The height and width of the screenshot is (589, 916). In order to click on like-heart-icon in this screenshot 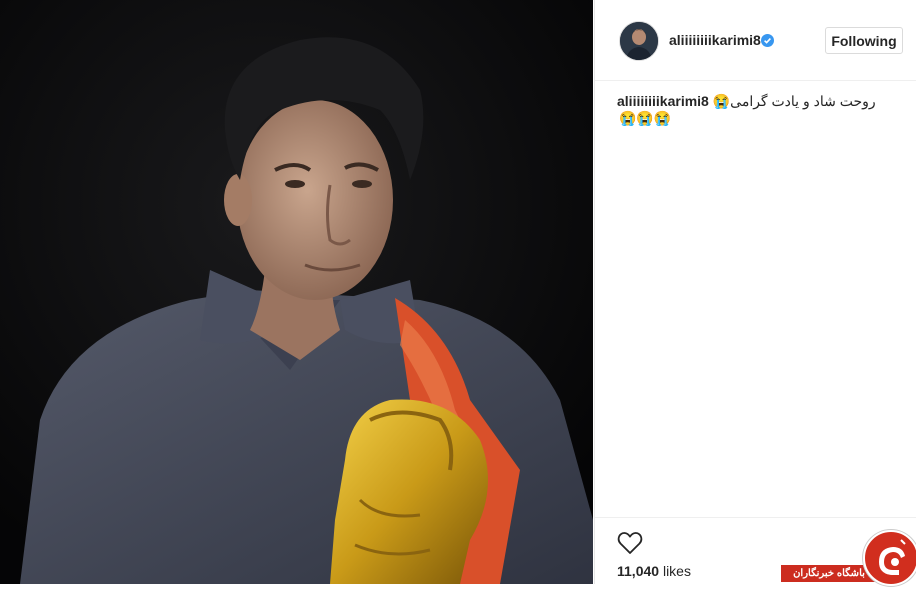, I will do `click(630, 543)`.